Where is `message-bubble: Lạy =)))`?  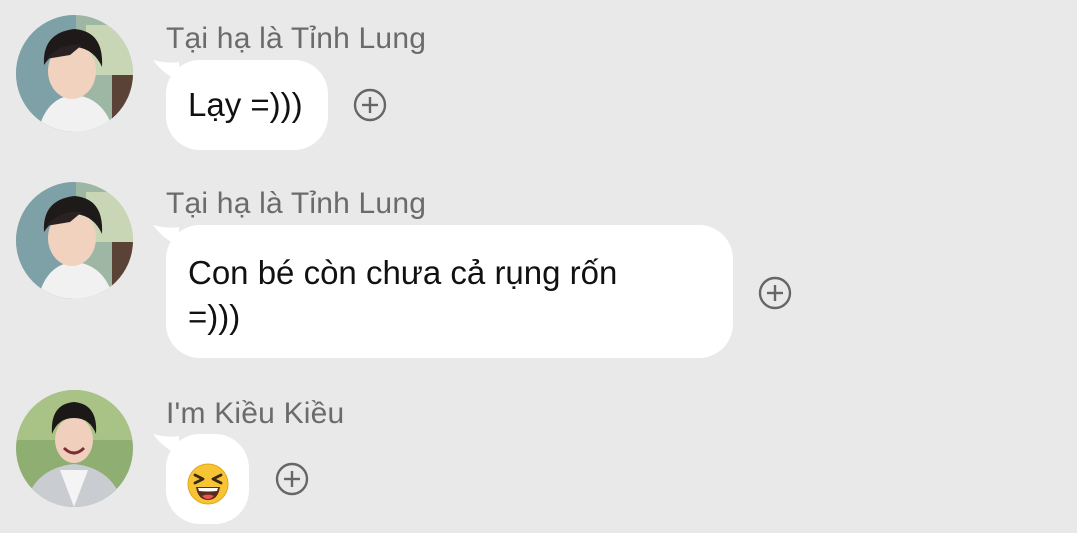 message-bubble: Lạy =))) is located at coordinates (247, 105).